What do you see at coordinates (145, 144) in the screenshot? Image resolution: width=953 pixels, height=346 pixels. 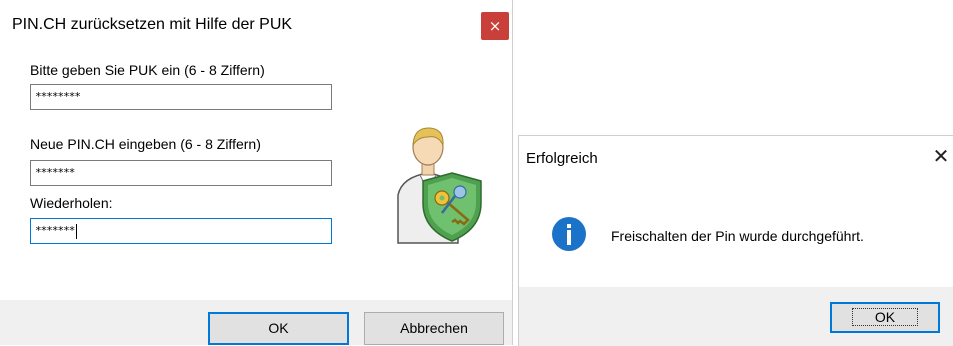 I see `new-pin-label: Neue PIN.CH eingeben (6 - 8 Ziffern)` at bounding box center [145, 144].